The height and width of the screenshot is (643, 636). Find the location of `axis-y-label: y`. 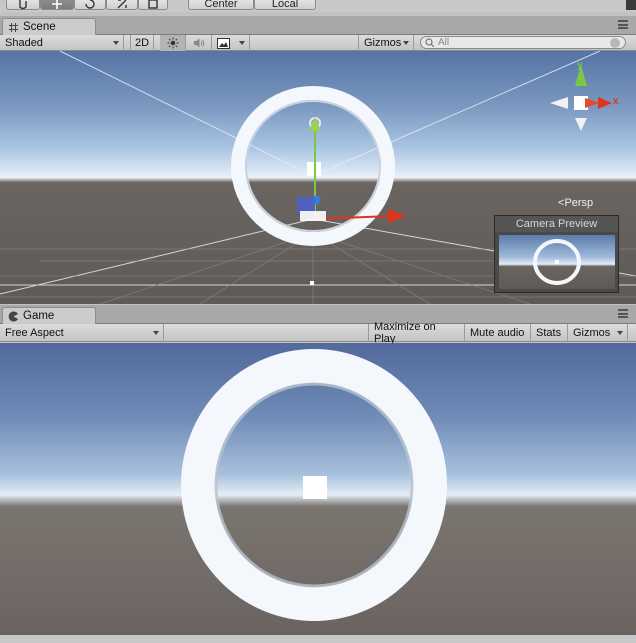

axis-y-label: y is located at coordinates (580, 65).